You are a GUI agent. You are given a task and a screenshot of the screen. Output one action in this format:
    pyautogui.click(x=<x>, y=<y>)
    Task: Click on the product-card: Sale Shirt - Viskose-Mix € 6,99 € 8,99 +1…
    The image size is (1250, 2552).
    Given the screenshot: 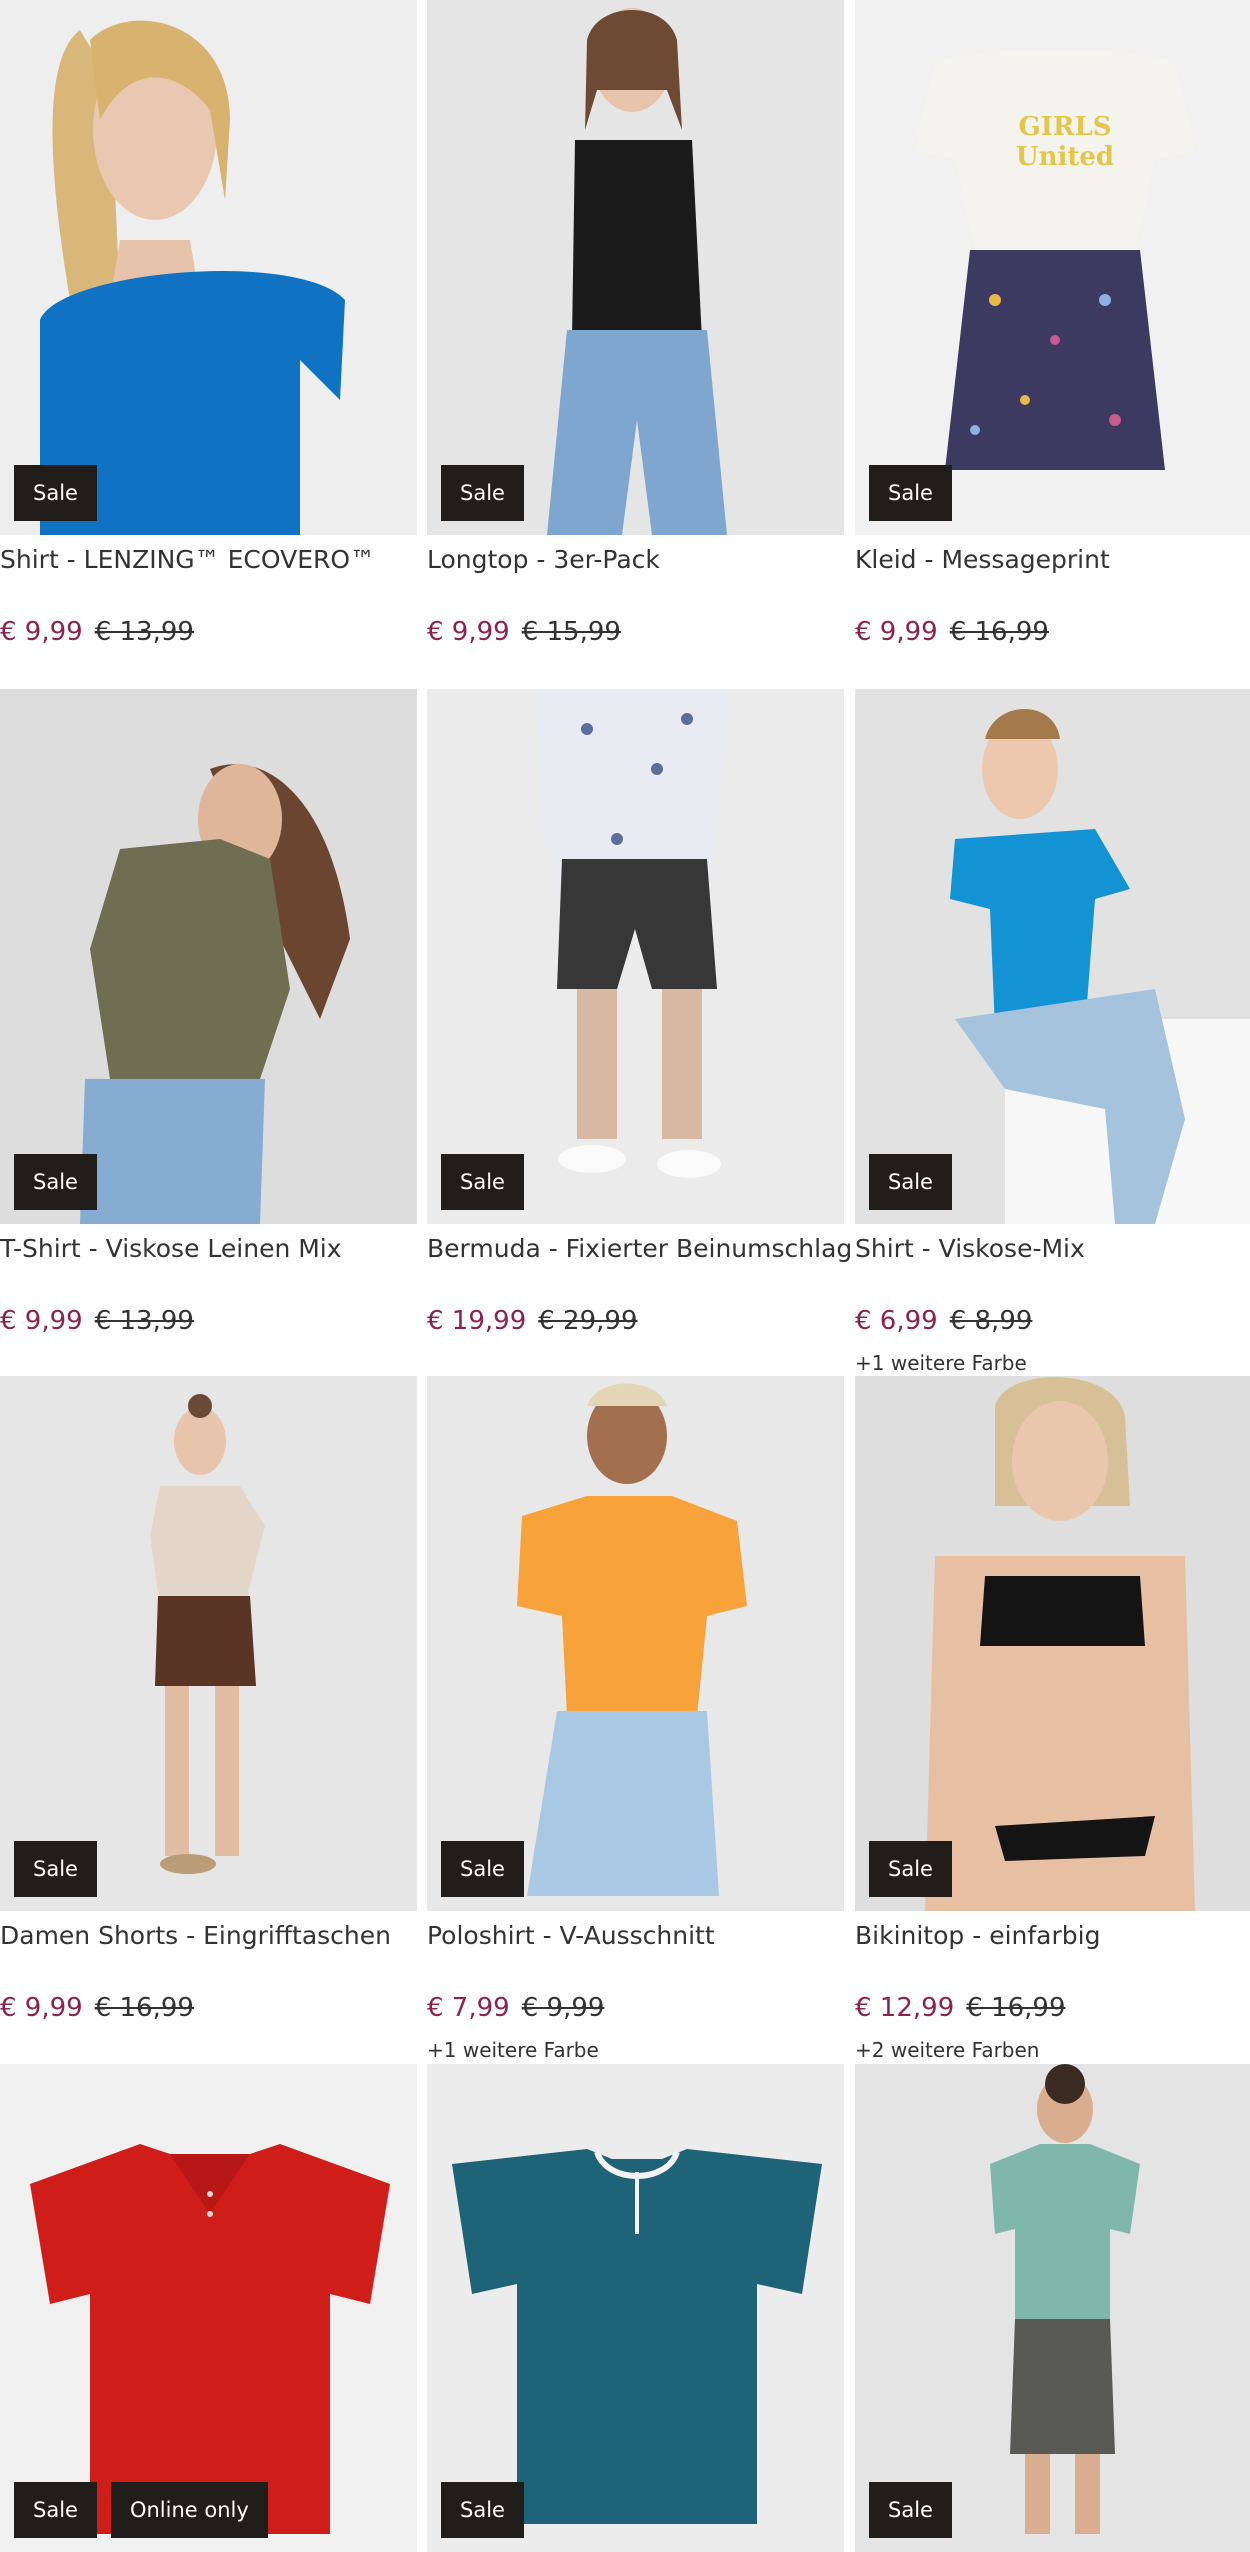 What is the action you would take?
    pyautogui.click(x=1052, y=1032)
    